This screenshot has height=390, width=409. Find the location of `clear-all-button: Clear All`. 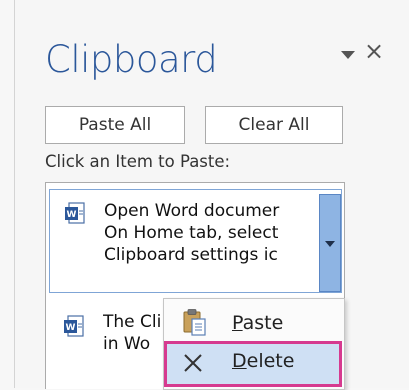

clear-all-button: Clear All is located at coordinates (274, 125).